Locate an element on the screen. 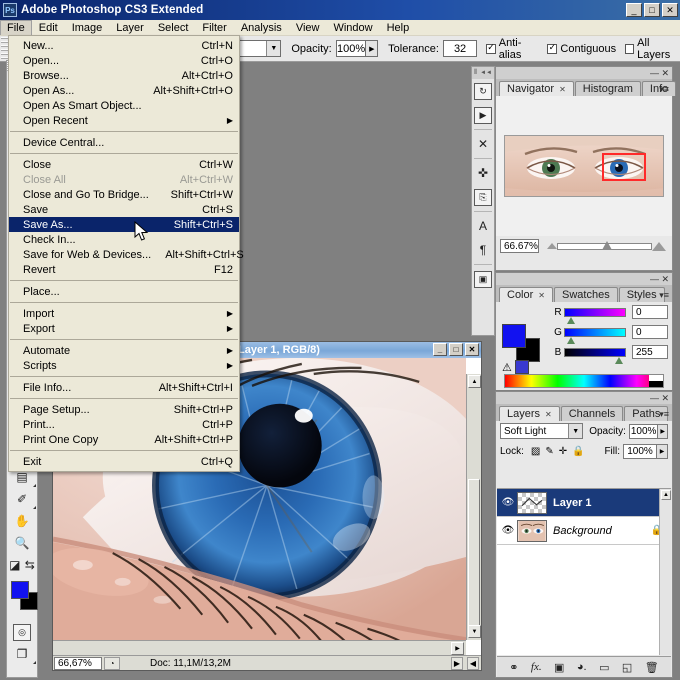 This screenshot has width=680, height=680. menu-item-new: New... Ctrl+N is located at coordinates (124, 45).